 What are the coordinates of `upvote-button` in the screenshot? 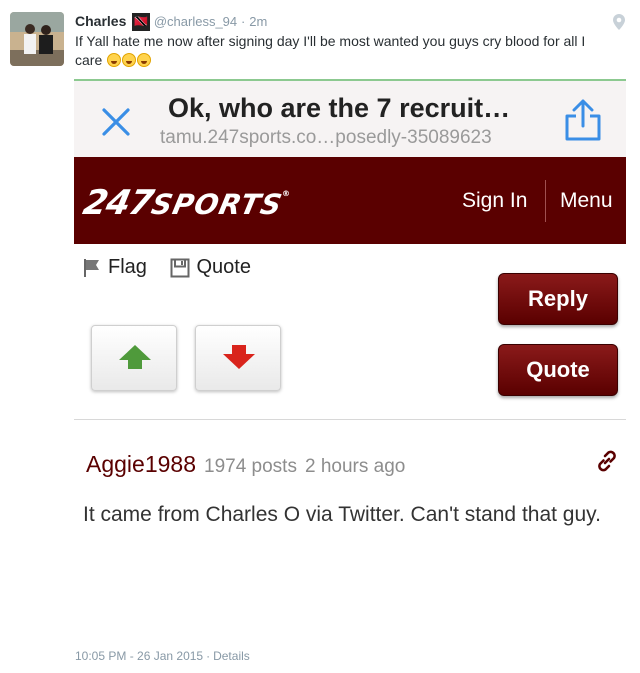 It's located at (134, 358).